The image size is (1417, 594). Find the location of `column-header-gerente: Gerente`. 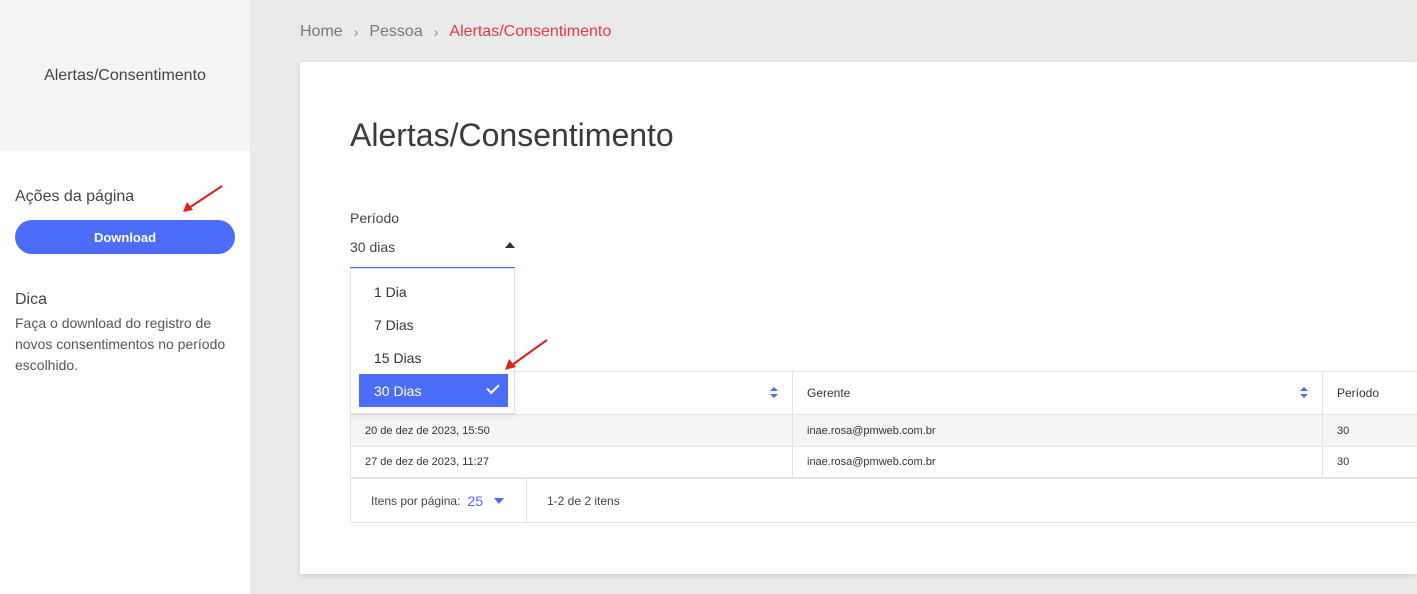

column-header-gerente: Gerente is located at coordinates (1058, 393).